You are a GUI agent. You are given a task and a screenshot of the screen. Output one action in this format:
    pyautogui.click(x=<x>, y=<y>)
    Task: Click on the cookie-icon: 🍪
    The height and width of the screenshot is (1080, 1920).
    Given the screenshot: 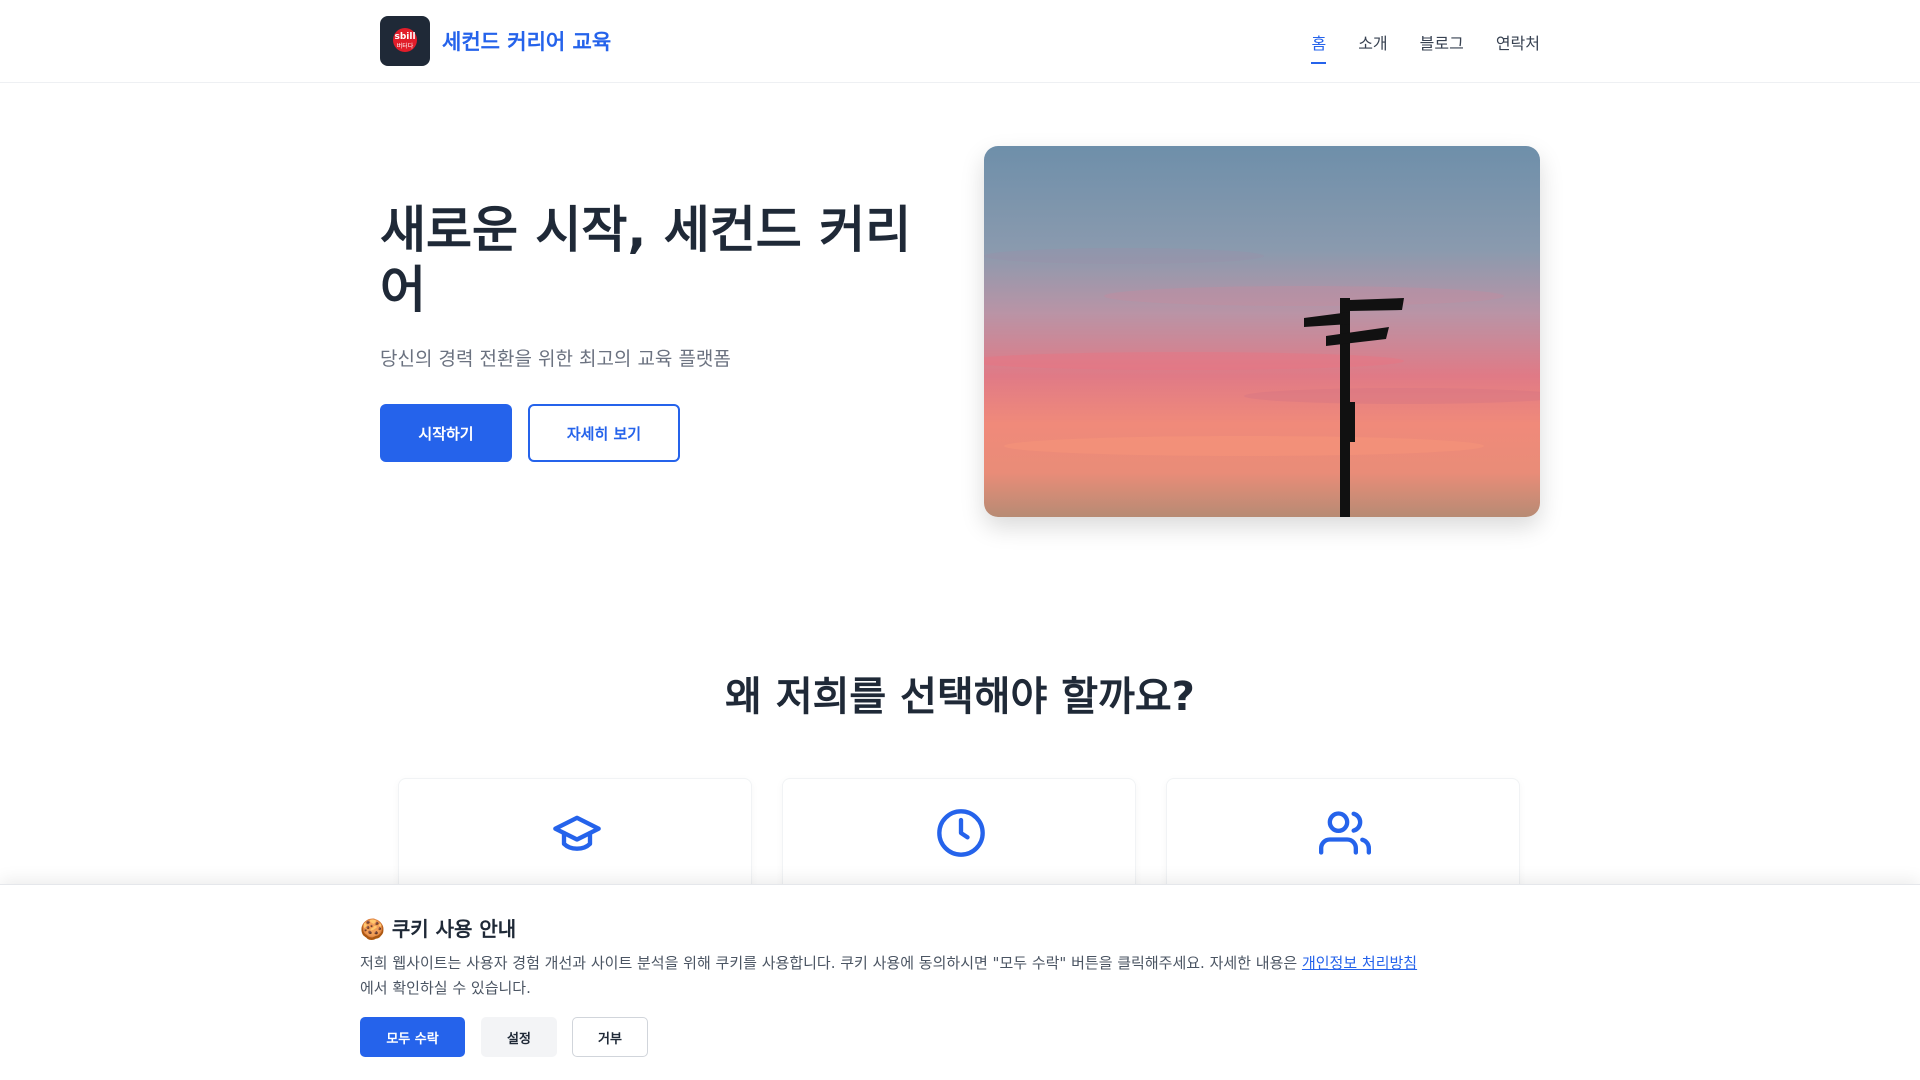 What is the action you would take?
    pyautogui.click(x=372, y=929)
    